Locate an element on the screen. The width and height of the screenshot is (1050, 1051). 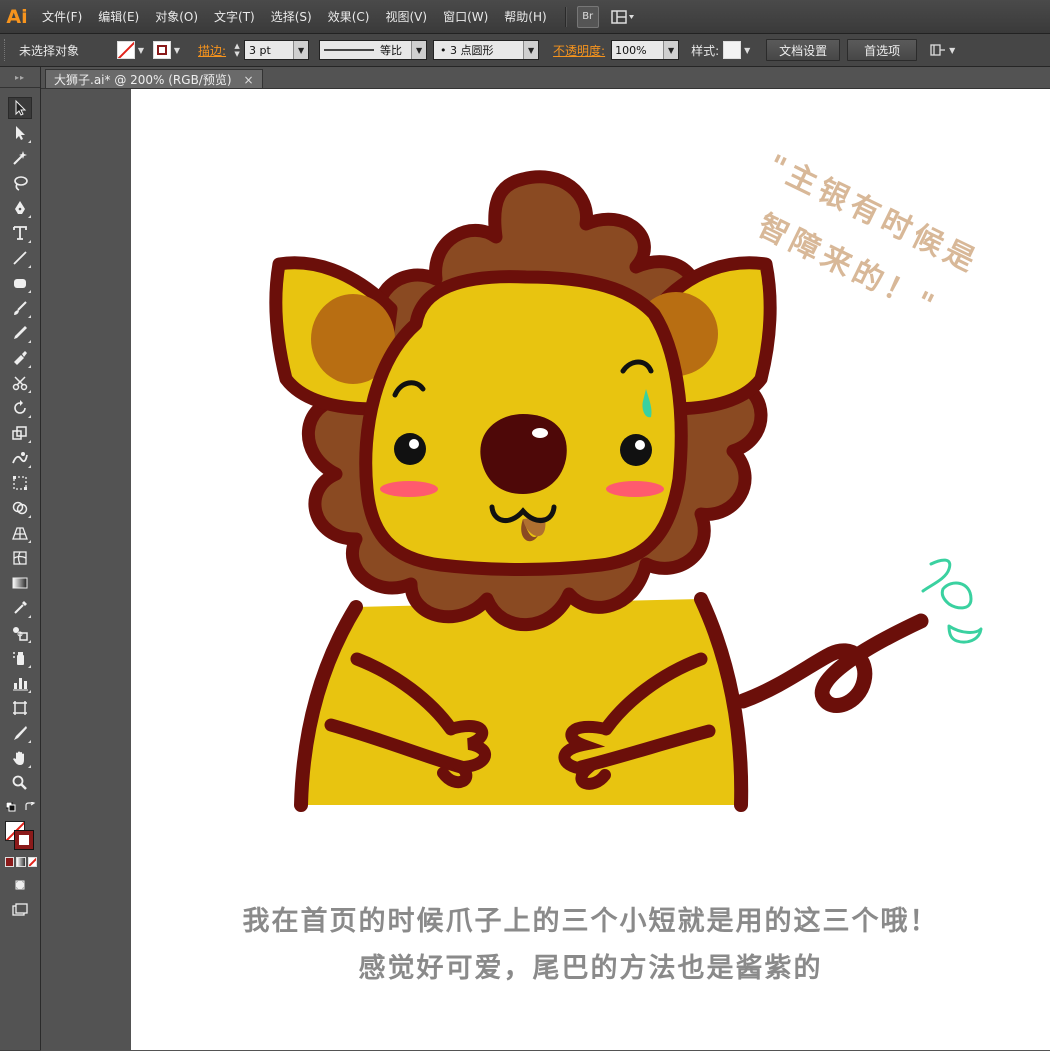
opacity-input: 100% is located at coordinates (637, 50).